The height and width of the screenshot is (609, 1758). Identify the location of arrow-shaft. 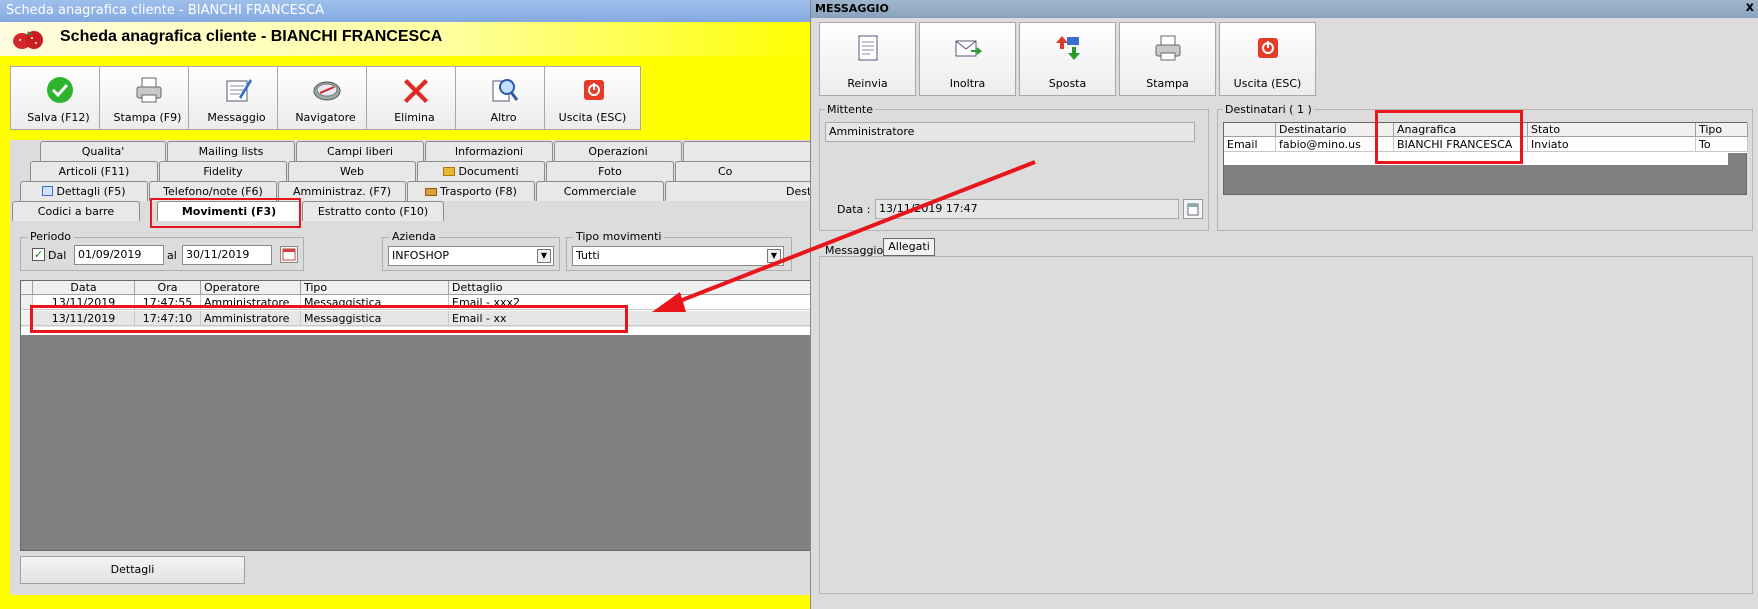
(853, 233).